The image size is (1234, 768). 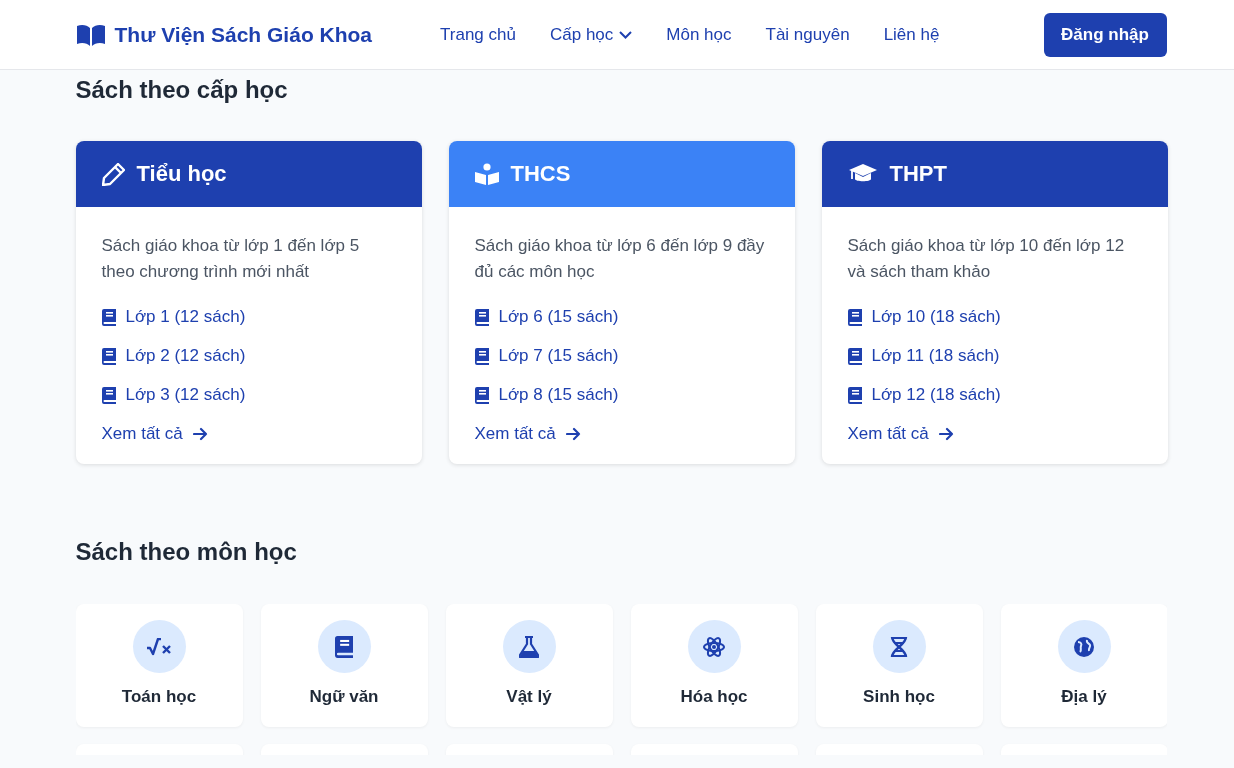 What do you see at coordinates (558, 317) in the screenshot?
I see `grade-link: Lớp 6 (15 sách)` at bounding box center [558, 317].